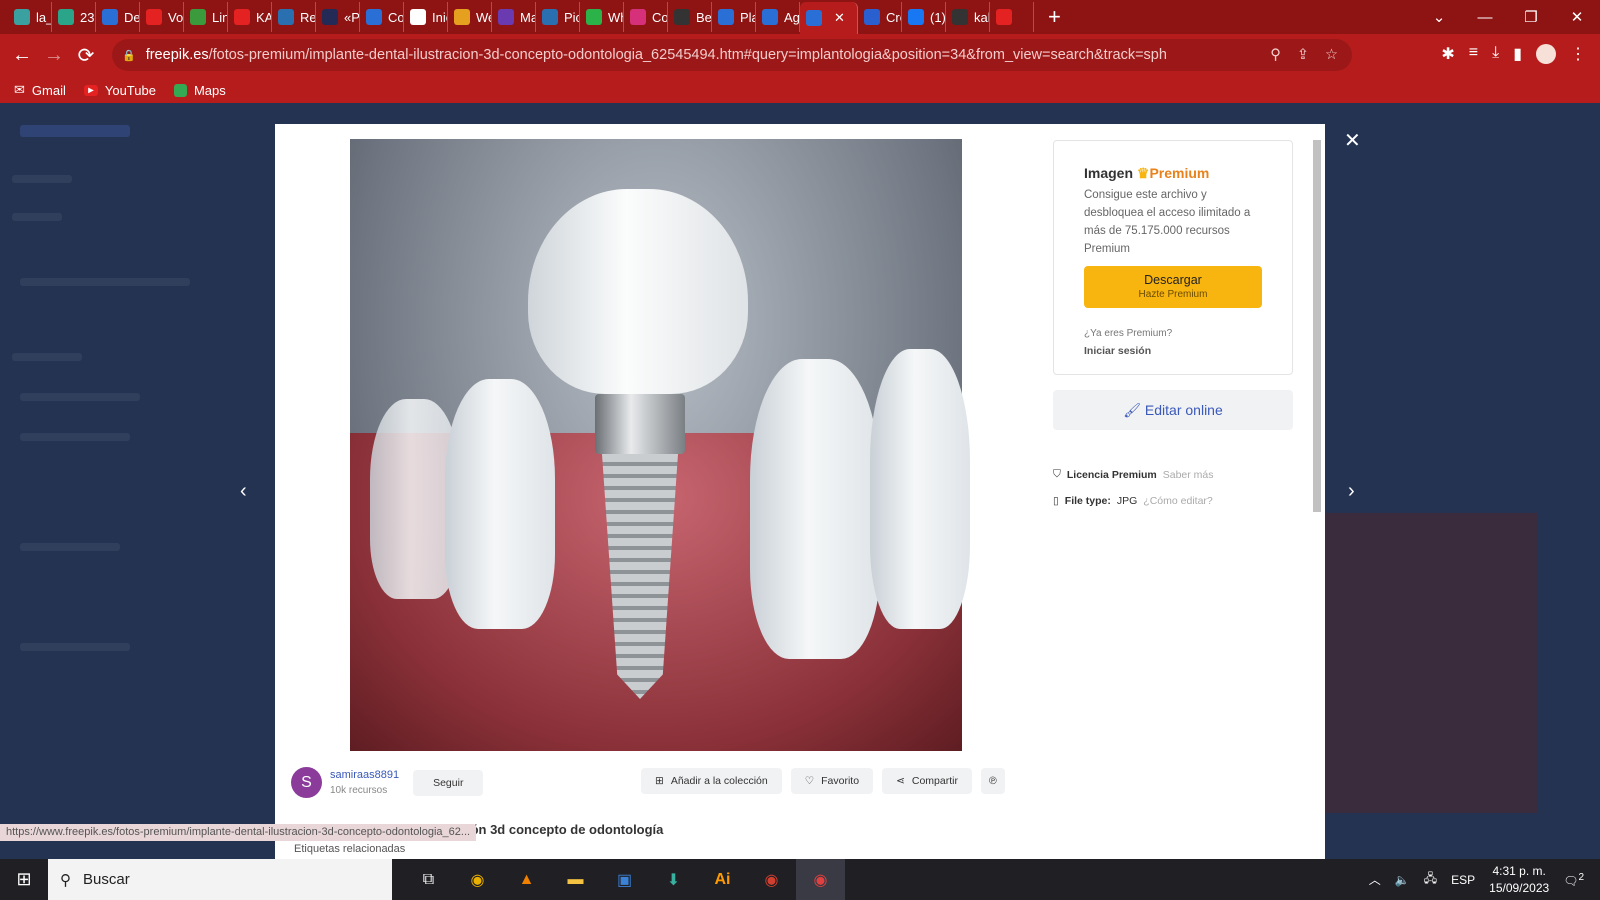 This screenshot has width=1600, height=900. What do you see at coordinates (1303, 55) in the screenshot?
I see `share-icon: ⇪` at bounding box center [1303, 55].